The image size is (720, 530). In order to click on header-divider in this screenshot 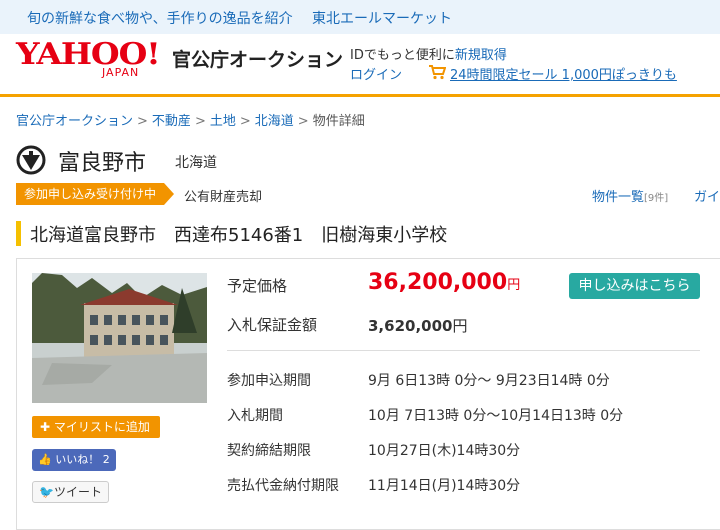, I will do `click(360, 95)`.